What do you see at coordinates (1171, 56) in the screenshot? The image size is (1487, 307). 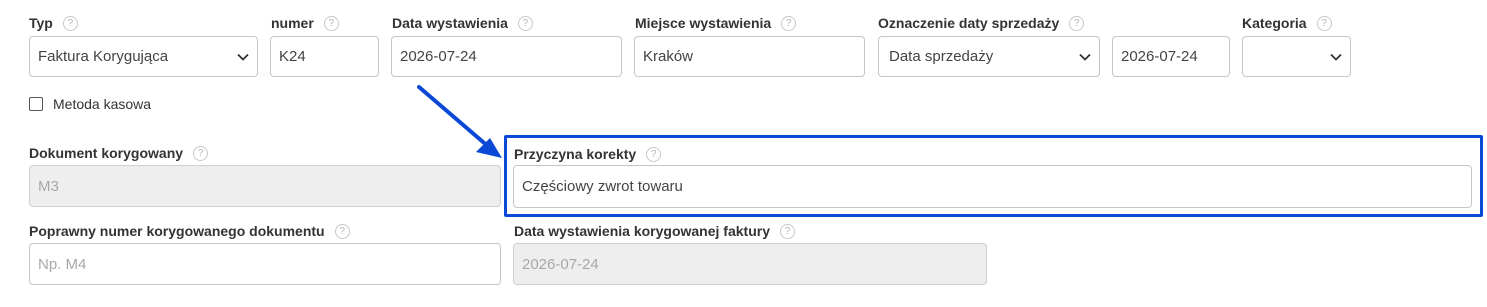 I see `data-sprzedazy-input: 2026-07-24` at bounding box center [1171, 56].